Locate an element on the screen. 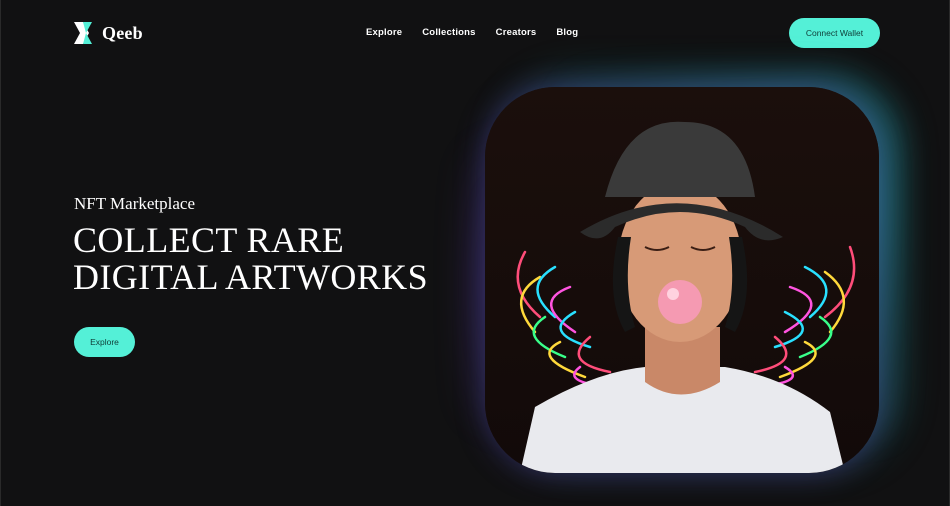 The image size is (950, 506). brand-name: Qeeb is located at coordinates (122, 32).